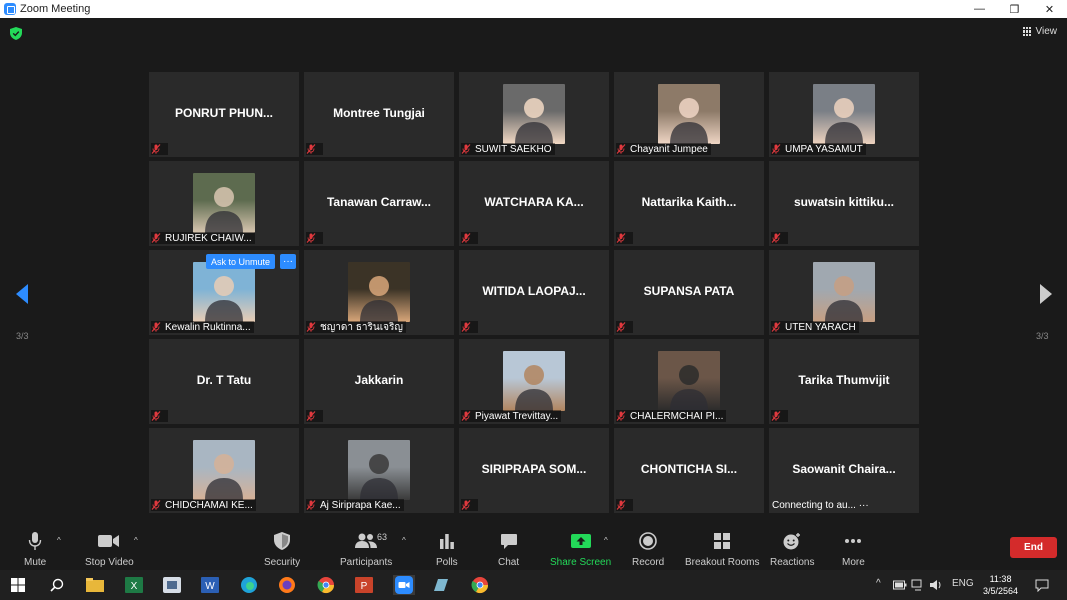  I want to click on notes-app-icon, so click(441, 585).